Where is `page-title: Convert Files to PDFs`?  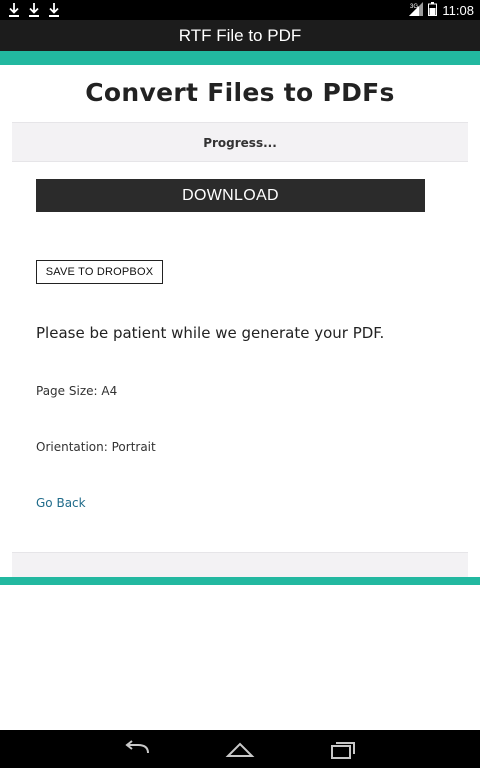
page-title: Convert Files to PDFs is located at coordinates (240, 92).